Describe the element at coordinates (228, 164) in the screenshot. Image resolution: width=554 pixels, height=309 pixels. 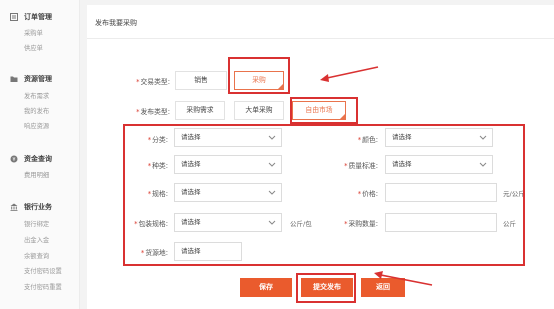
I see `variety-select: 请选择` at that location.